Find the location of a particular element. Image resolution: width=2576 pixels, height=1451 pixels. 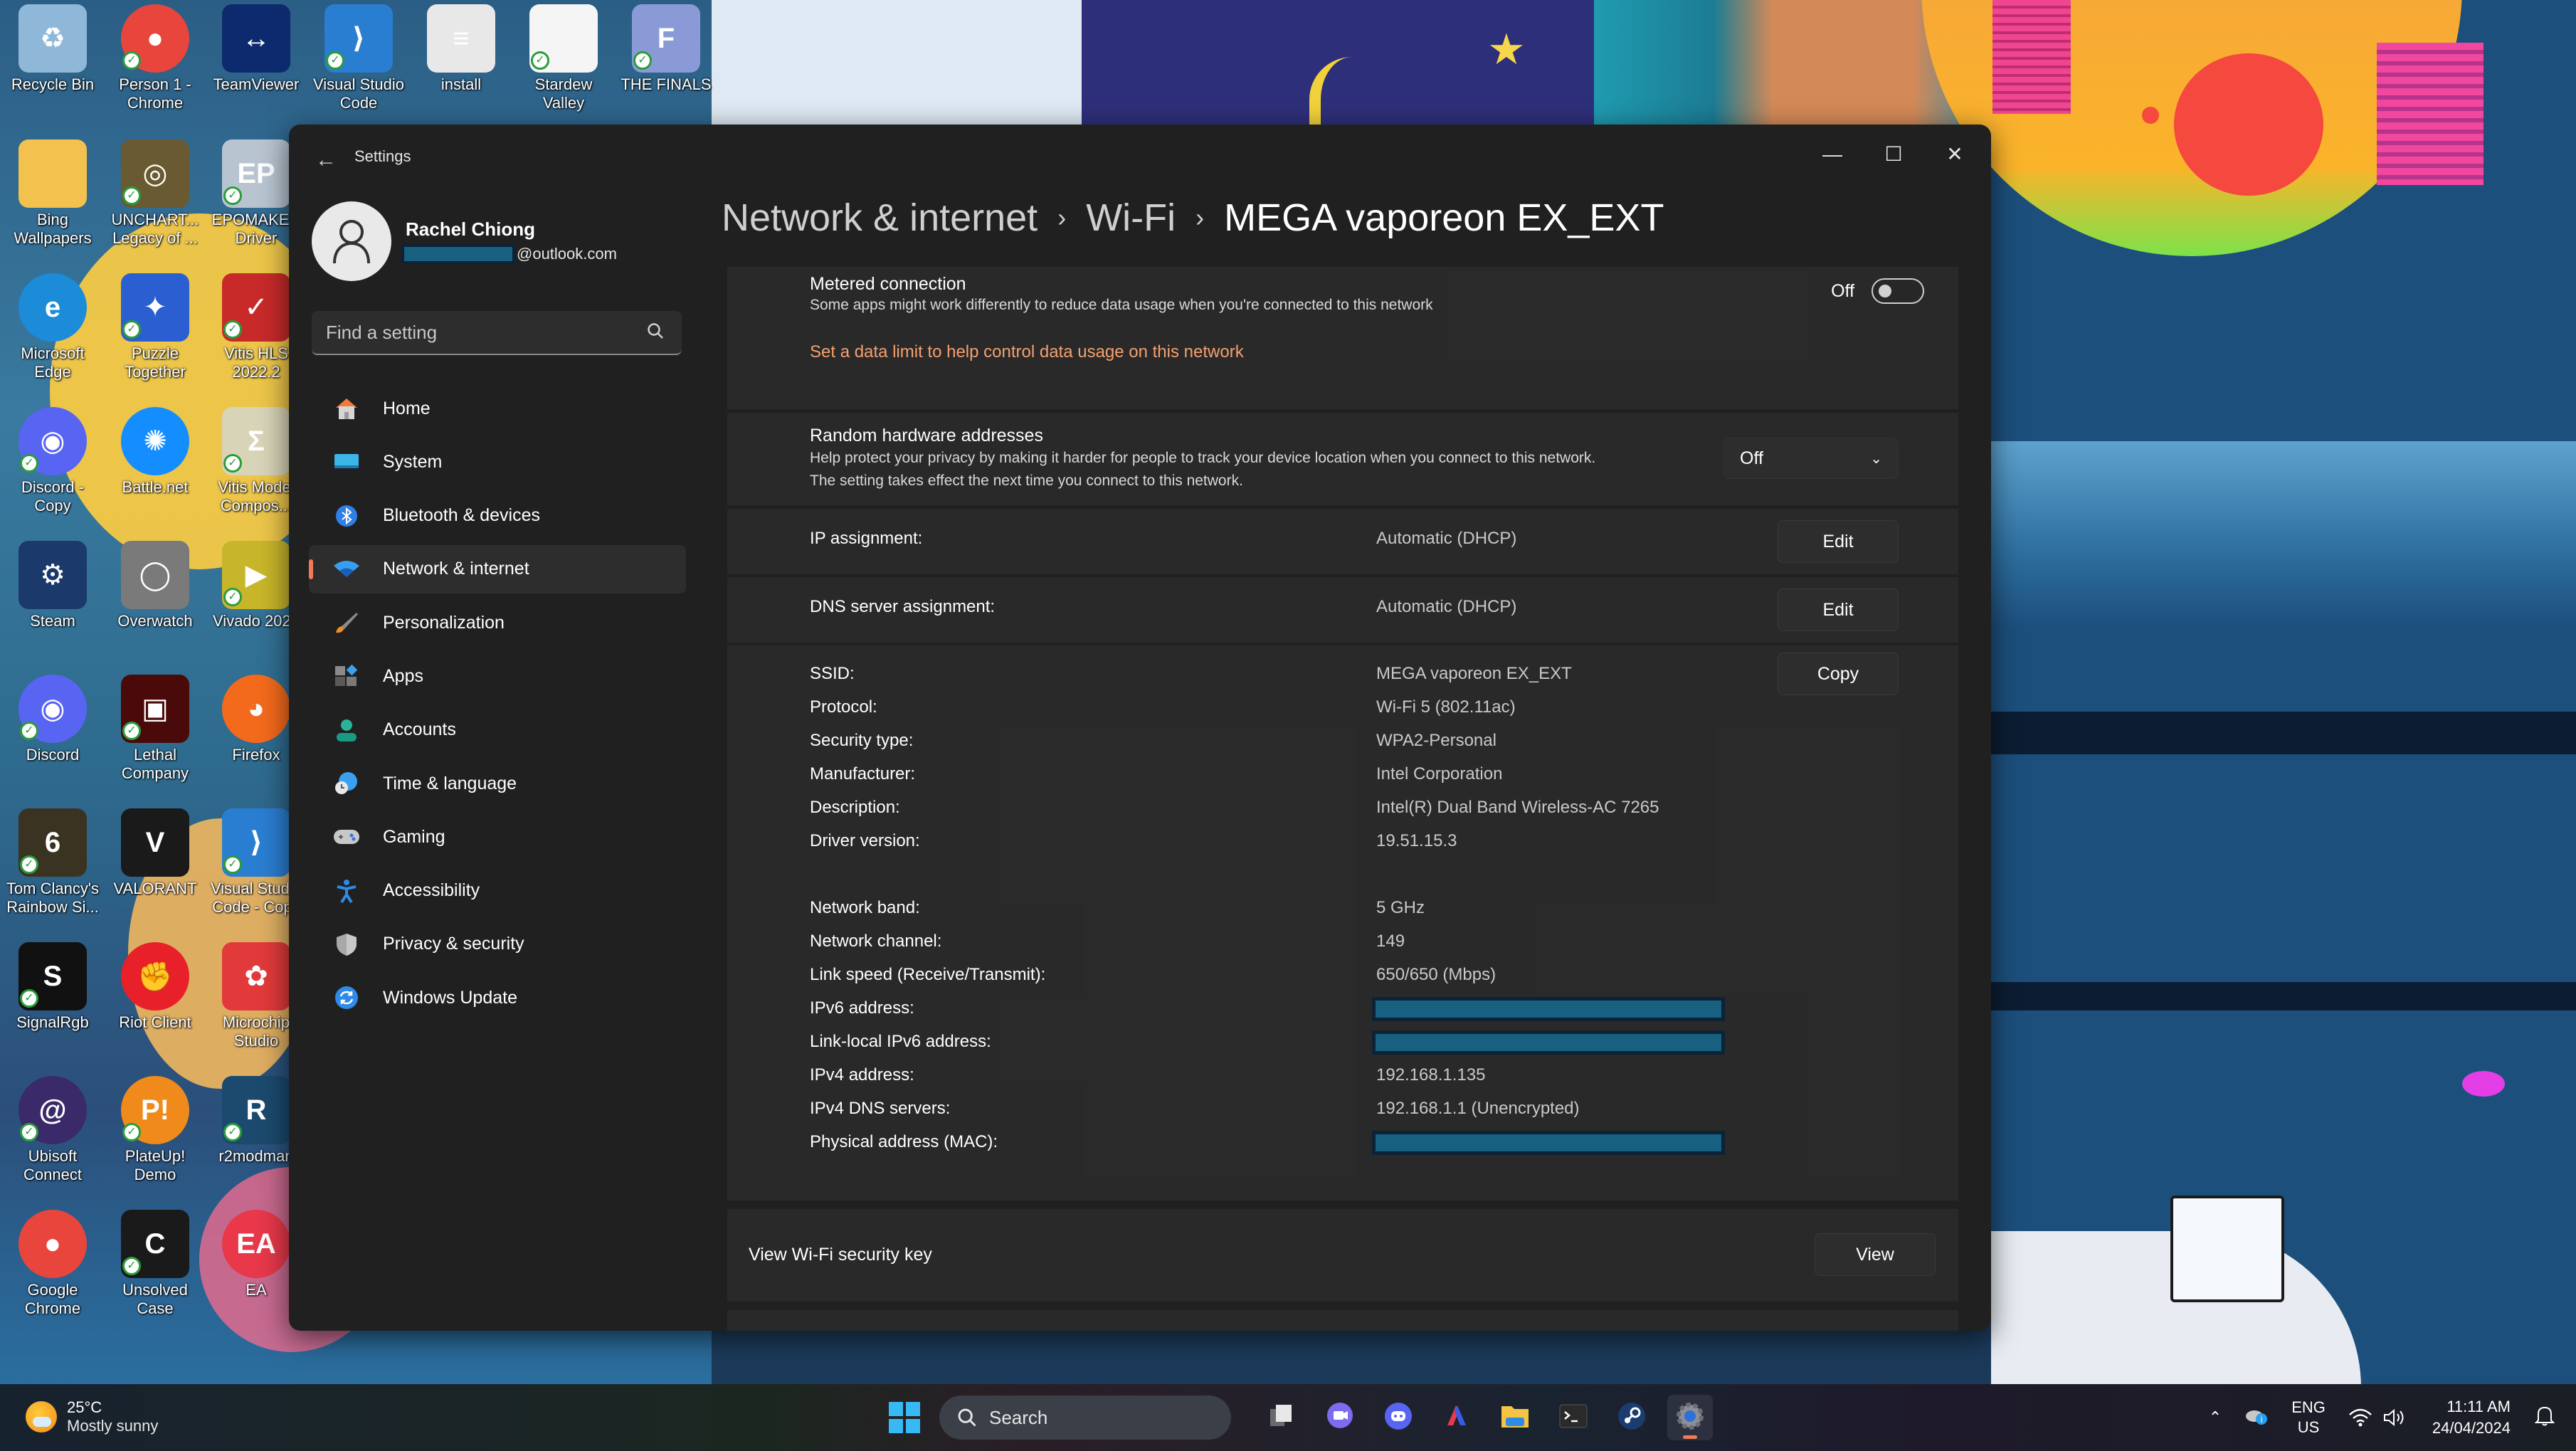

onedrive-icon: i is located at coordinates (2256, 1417).